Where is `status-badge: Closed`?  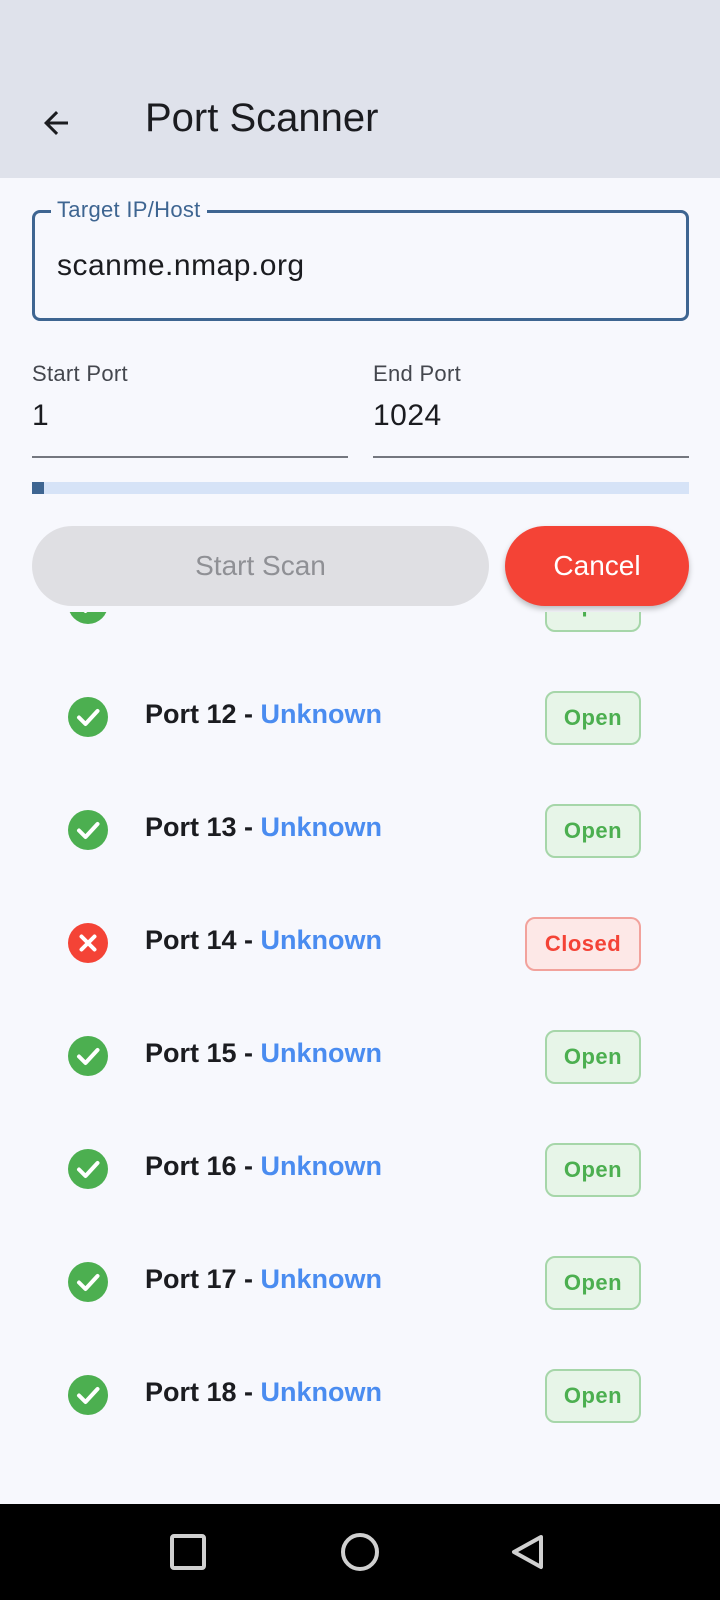 status-badge: Closed is located at coordinates (583, 944).